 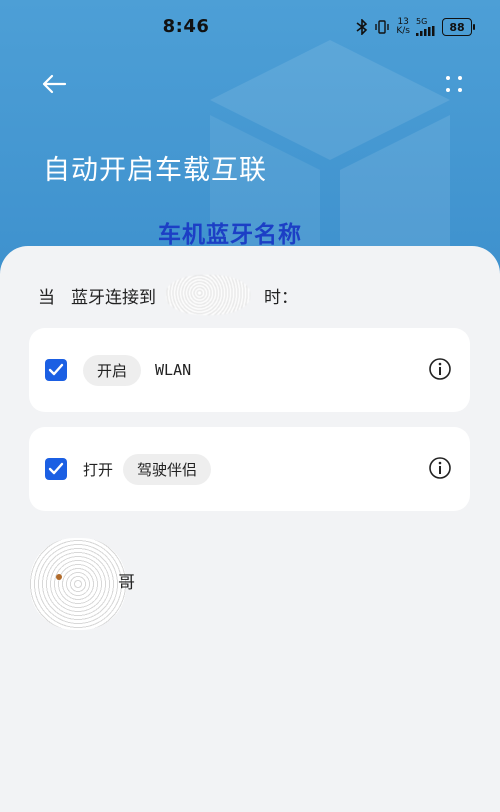 I want to click on battery-icon: 88, so click(x=458, y=27).